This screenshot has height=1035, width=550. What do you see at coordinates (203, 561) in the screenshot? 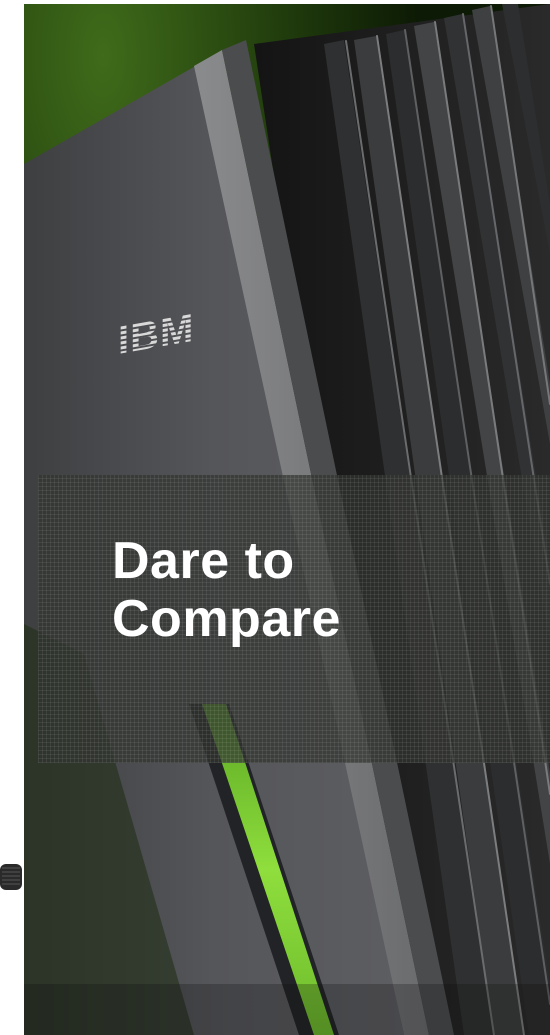
I see `headline-line-1: Dare to` at bounding box center [203, 561].